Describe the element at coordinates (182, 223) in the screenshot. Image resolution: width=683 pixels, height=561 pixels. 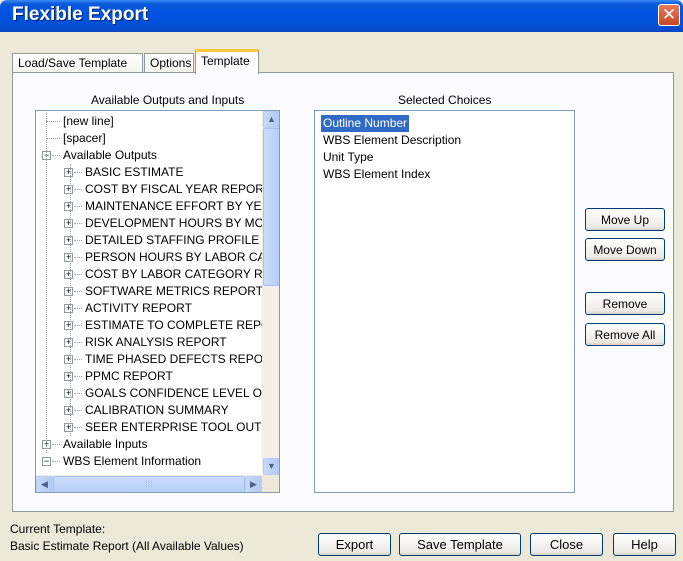
I see `tree-item-label: DEVELOPMENT HOURS BY MONT` at that location.